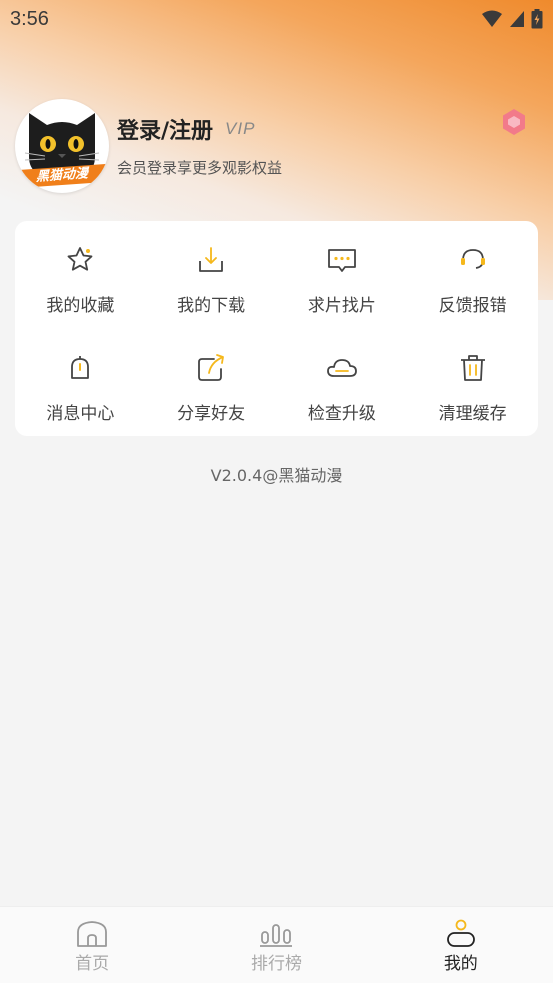 The height and width of the screenshot is (983, 553). I want to click on menu-label: 分享好友, so click(211, 414).